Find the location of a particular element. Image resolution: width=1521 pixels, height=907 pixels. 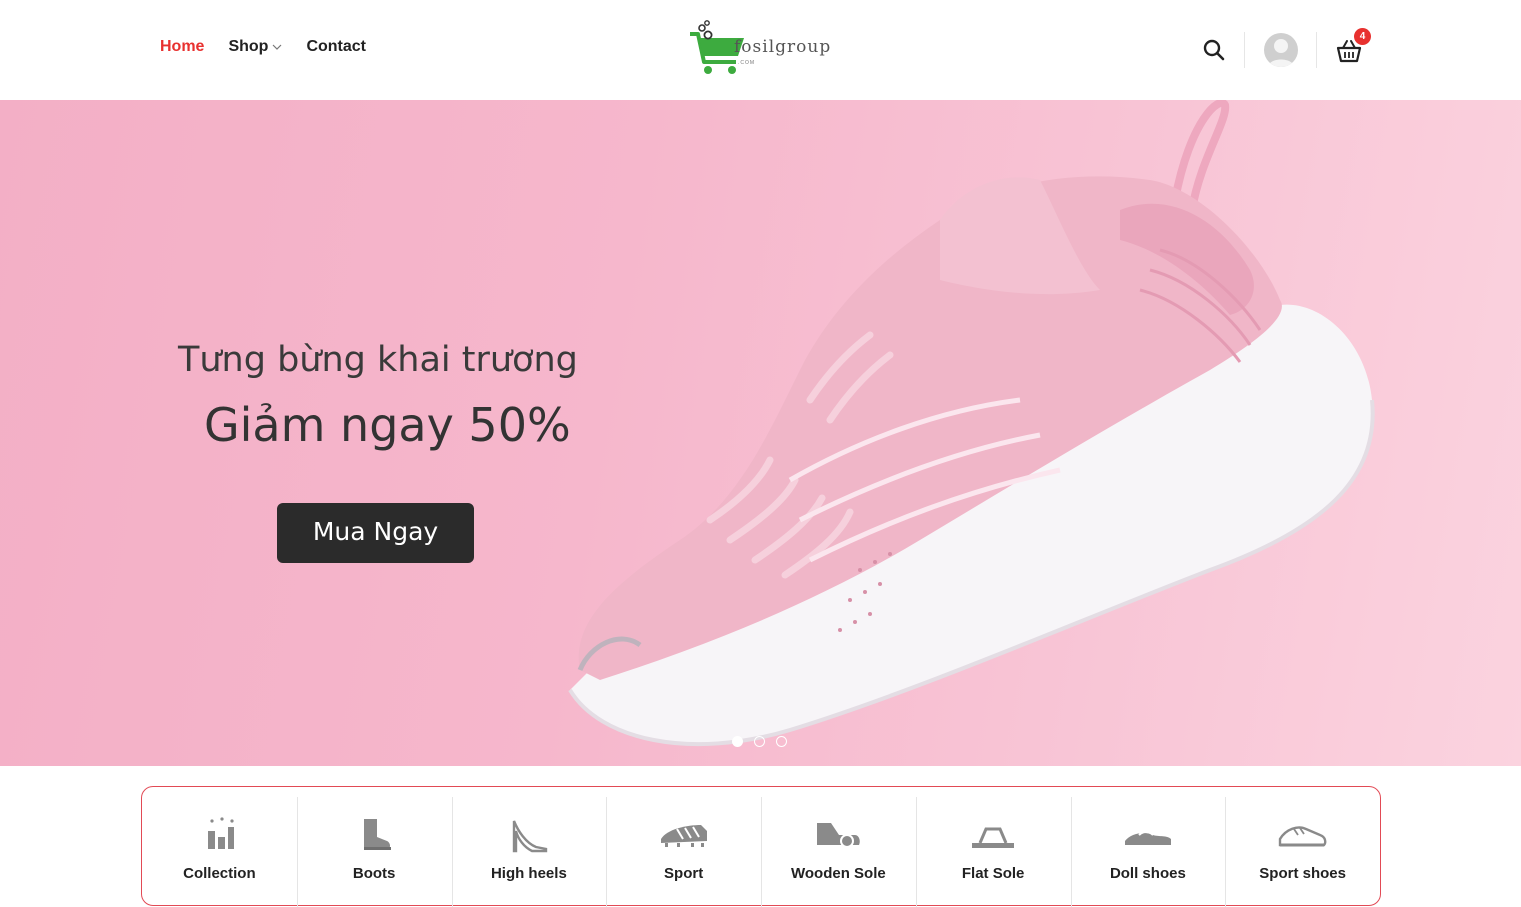

slider-dots is located at coordinates (759, 741).